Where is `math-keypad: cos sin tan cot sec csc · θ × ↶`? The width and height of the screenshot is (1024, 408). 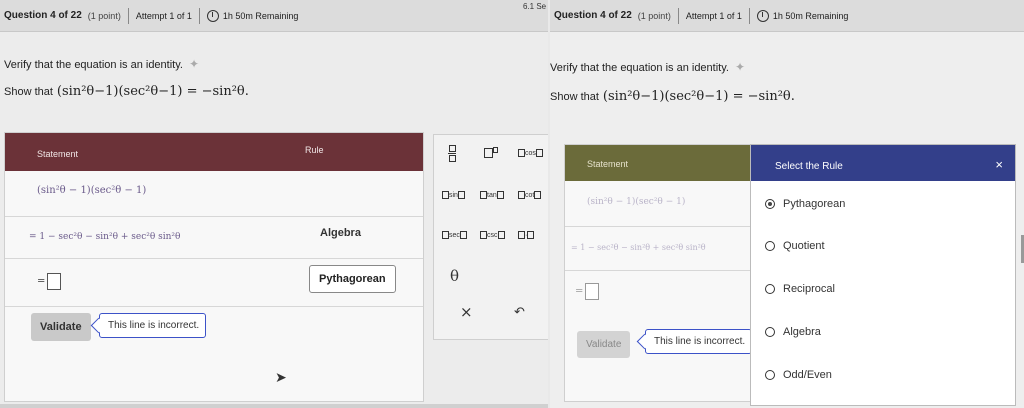
math-keypad: cos sin tan cot sec csc · θ × ↶ is located at coordinates (490, 237).